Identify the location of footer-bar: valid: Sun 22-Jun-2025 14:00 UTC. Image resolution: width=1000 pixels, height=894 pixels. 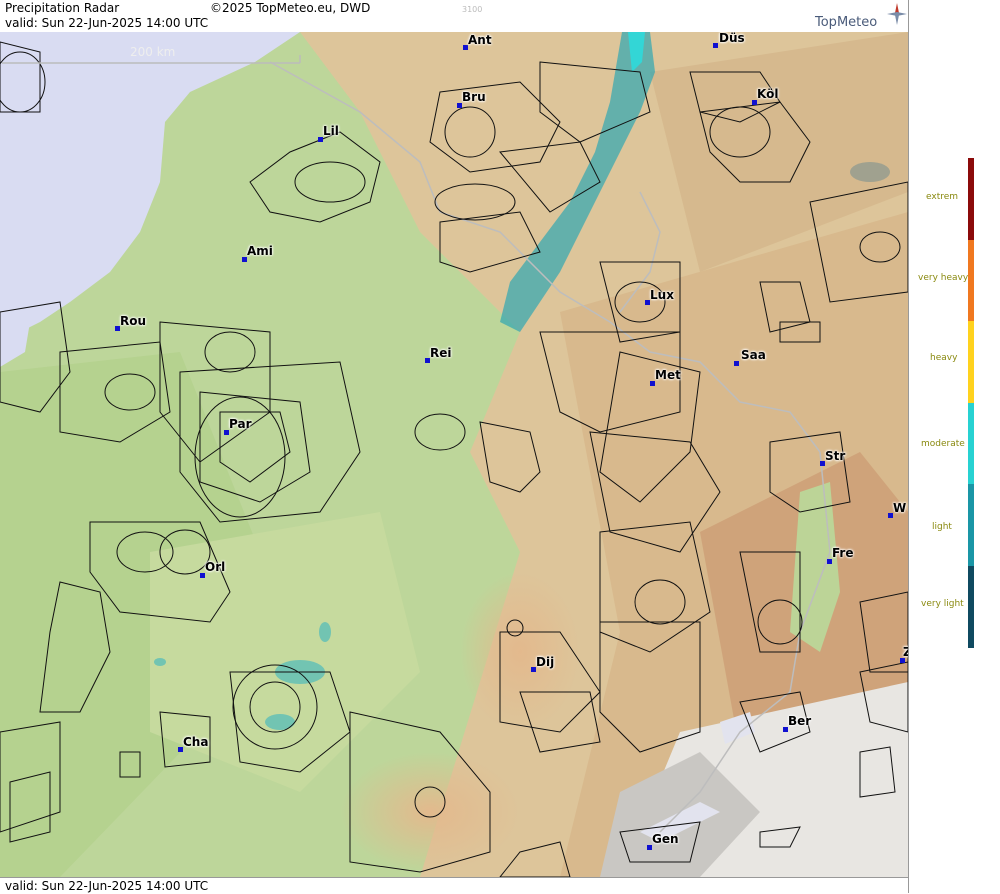
(454, 885).